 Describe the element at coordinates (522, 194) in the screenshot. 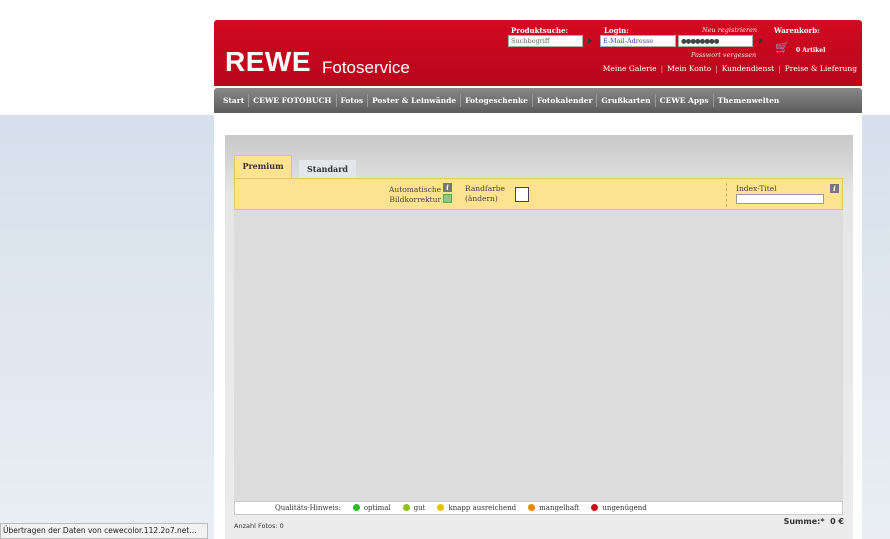

I see `border-color-swatch` at that location.